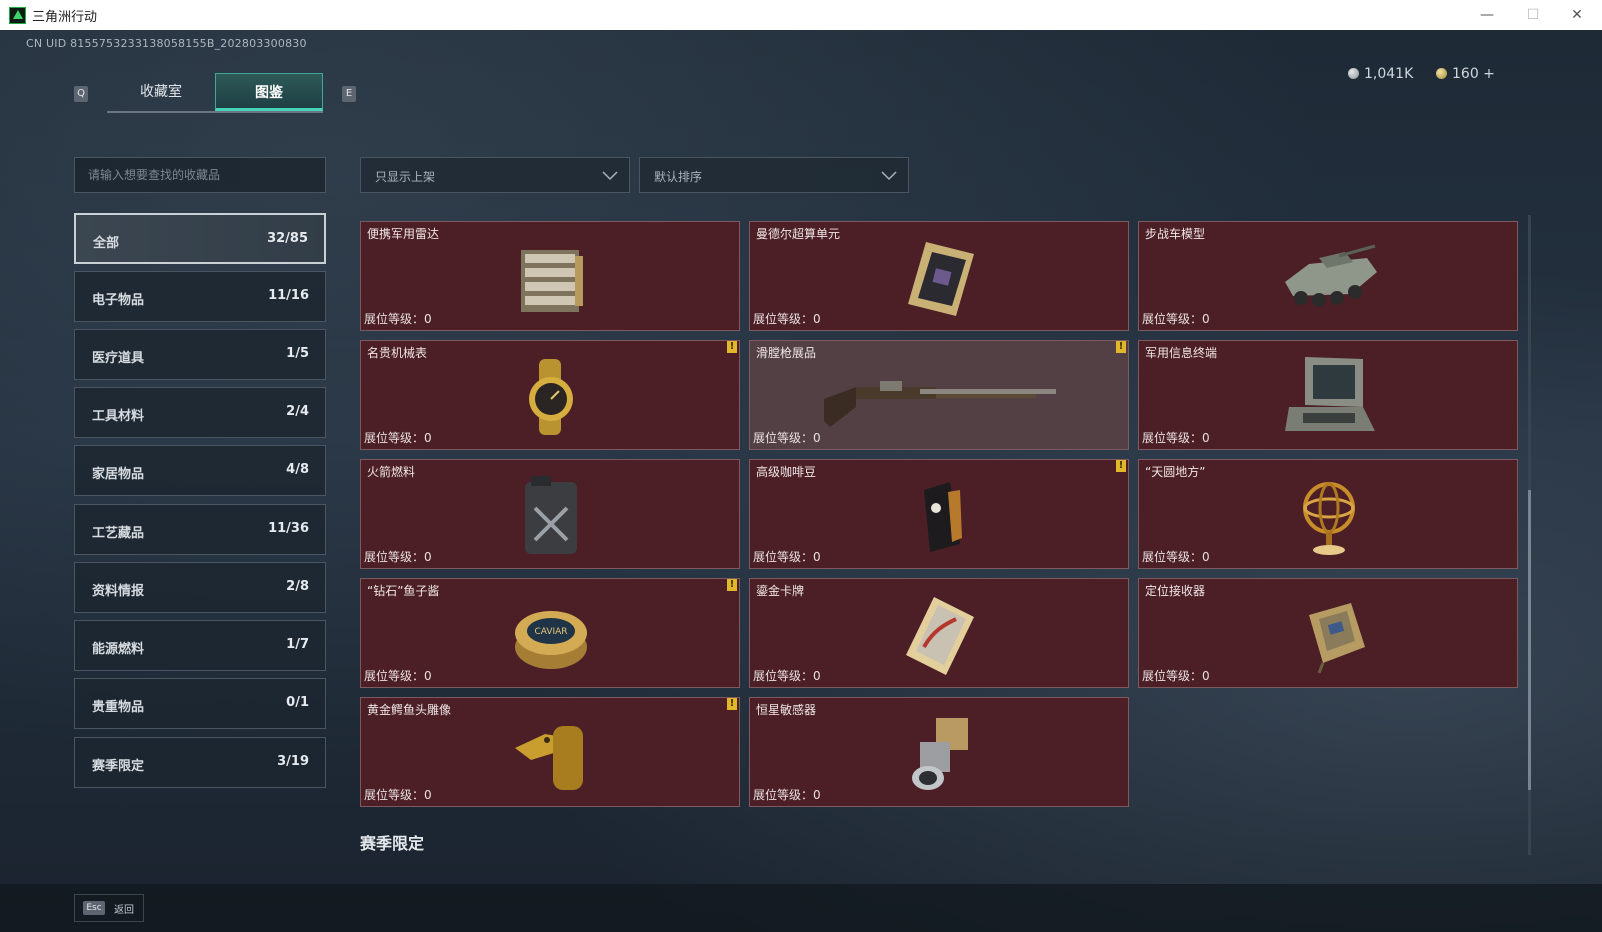 The image size is (1602, 932). What do you see at coordinates (118, 707) in the screenshot?
I see `category-label: 贵重物品` at bounding box center [118, 707].